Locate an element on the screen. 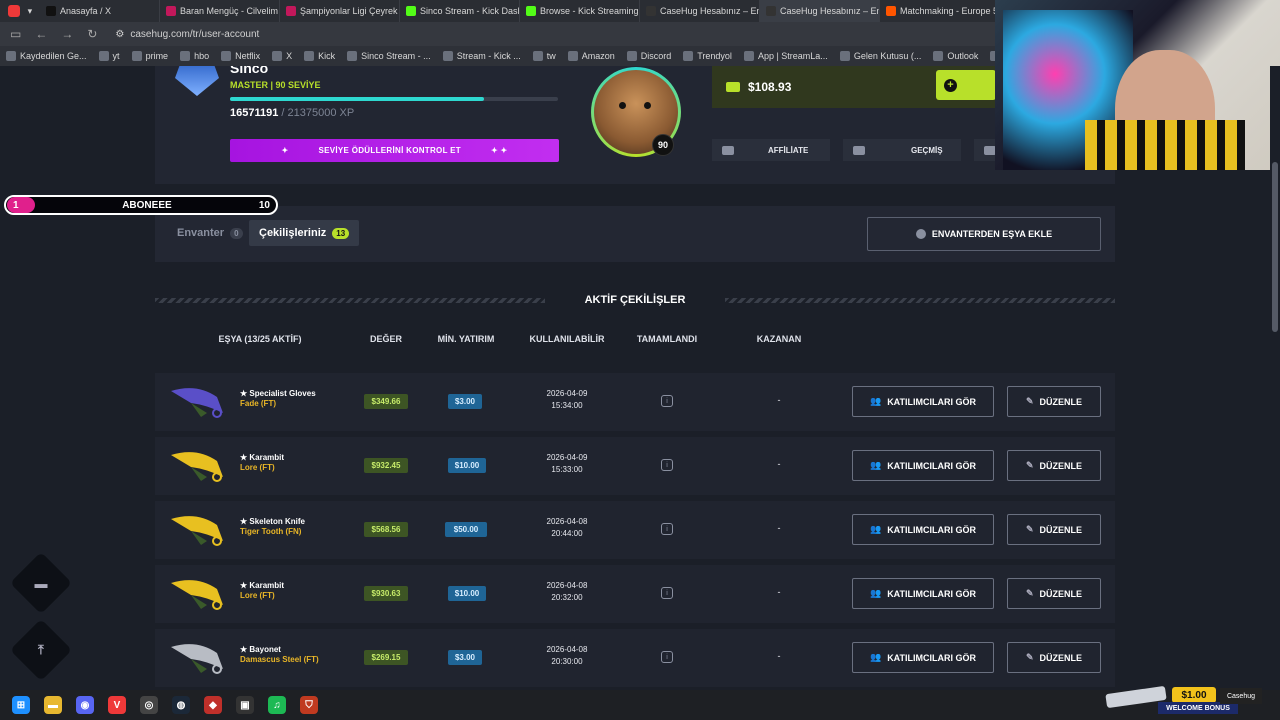  history-button: GEÇMİŞ is located at coordinates (902, 150).